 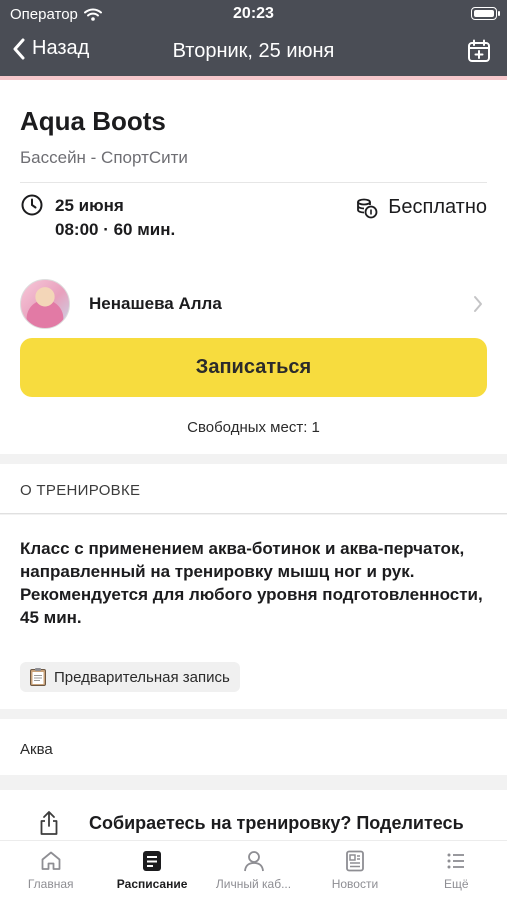 What do you see at coordinates (38, 677) in the screenshot?
I see `clipboard-icon` at bounding box center [38, 677].